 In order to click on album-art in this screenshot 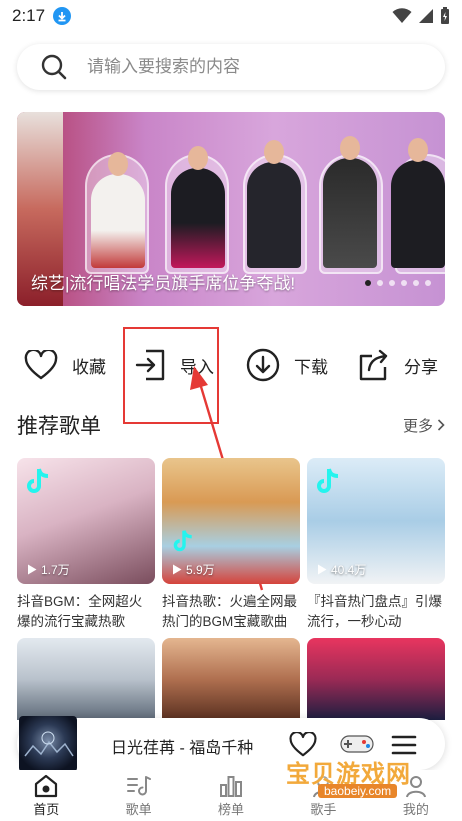, I will do `click(48, 744)`.